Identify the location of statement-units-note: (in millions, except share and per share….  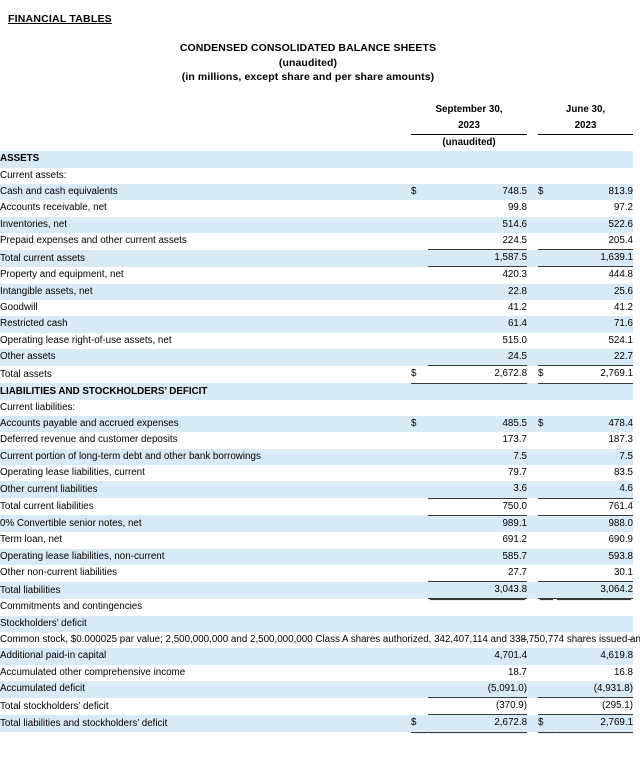
(308, 77).